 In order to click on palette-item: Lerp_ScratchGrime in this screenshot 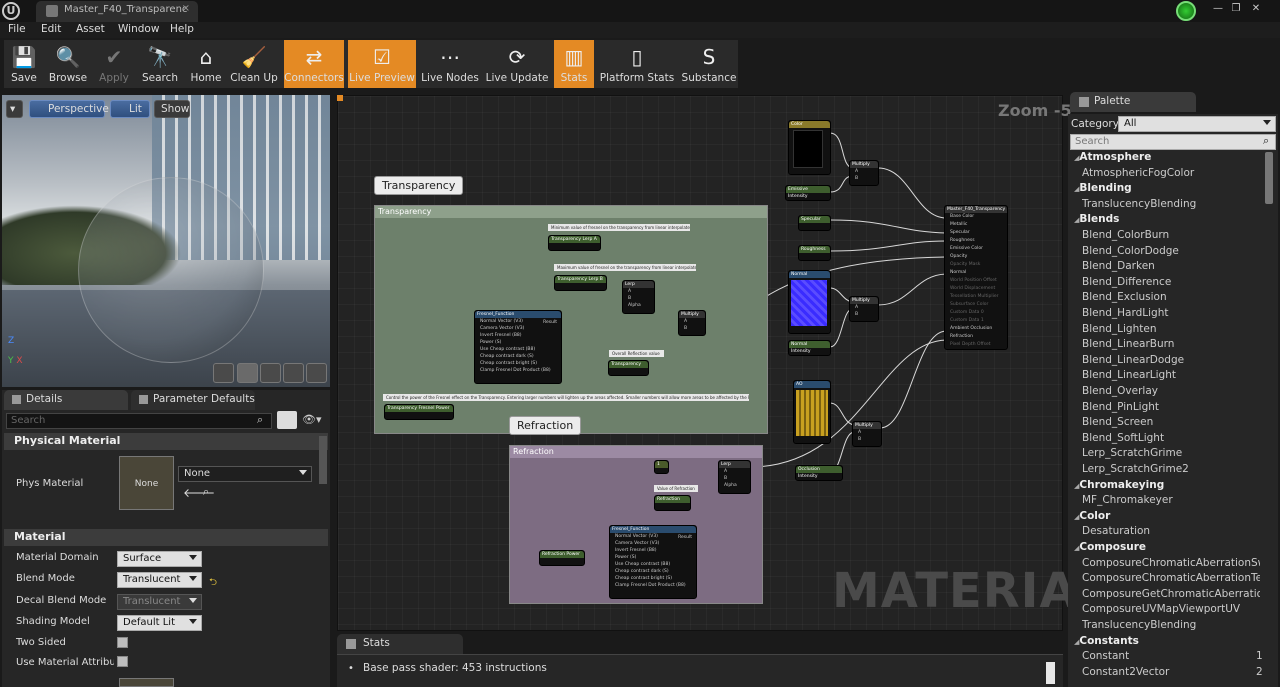, I will do `click(1171, 453)`.